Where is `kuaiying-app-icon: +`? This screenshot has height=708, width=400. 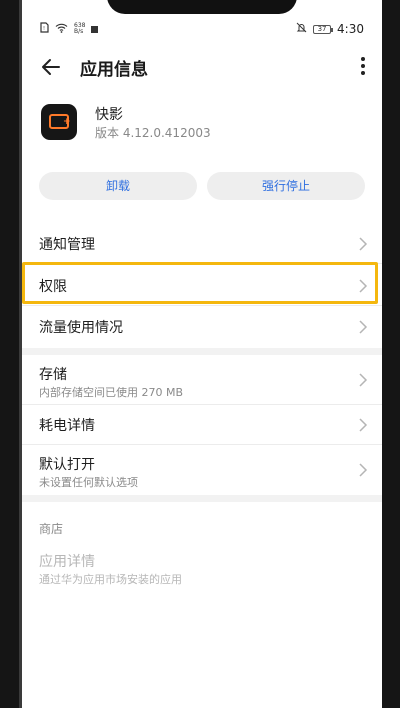
kuaiying-app-icon: + is located at coordinates (59, 122).